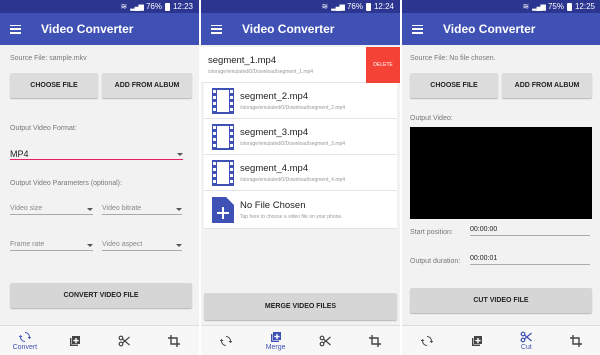  I want to click on segment-name: segment_4.mp4, so click(274, 168).